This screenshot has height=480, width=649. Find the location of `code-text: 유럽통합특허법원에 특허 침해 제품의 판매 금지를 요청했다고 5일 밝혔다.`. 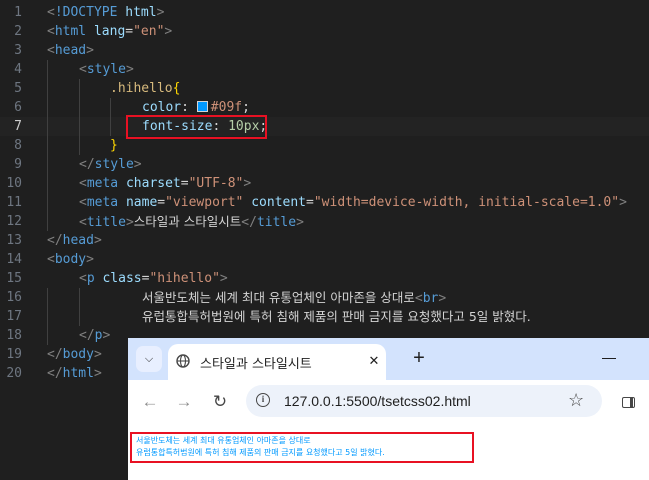

code-text: 유럽통합특허법원에 특허 침해 제품의 판매 금지를 요청했다고 5일 밝혔다. is located at coordinates (336, 317).